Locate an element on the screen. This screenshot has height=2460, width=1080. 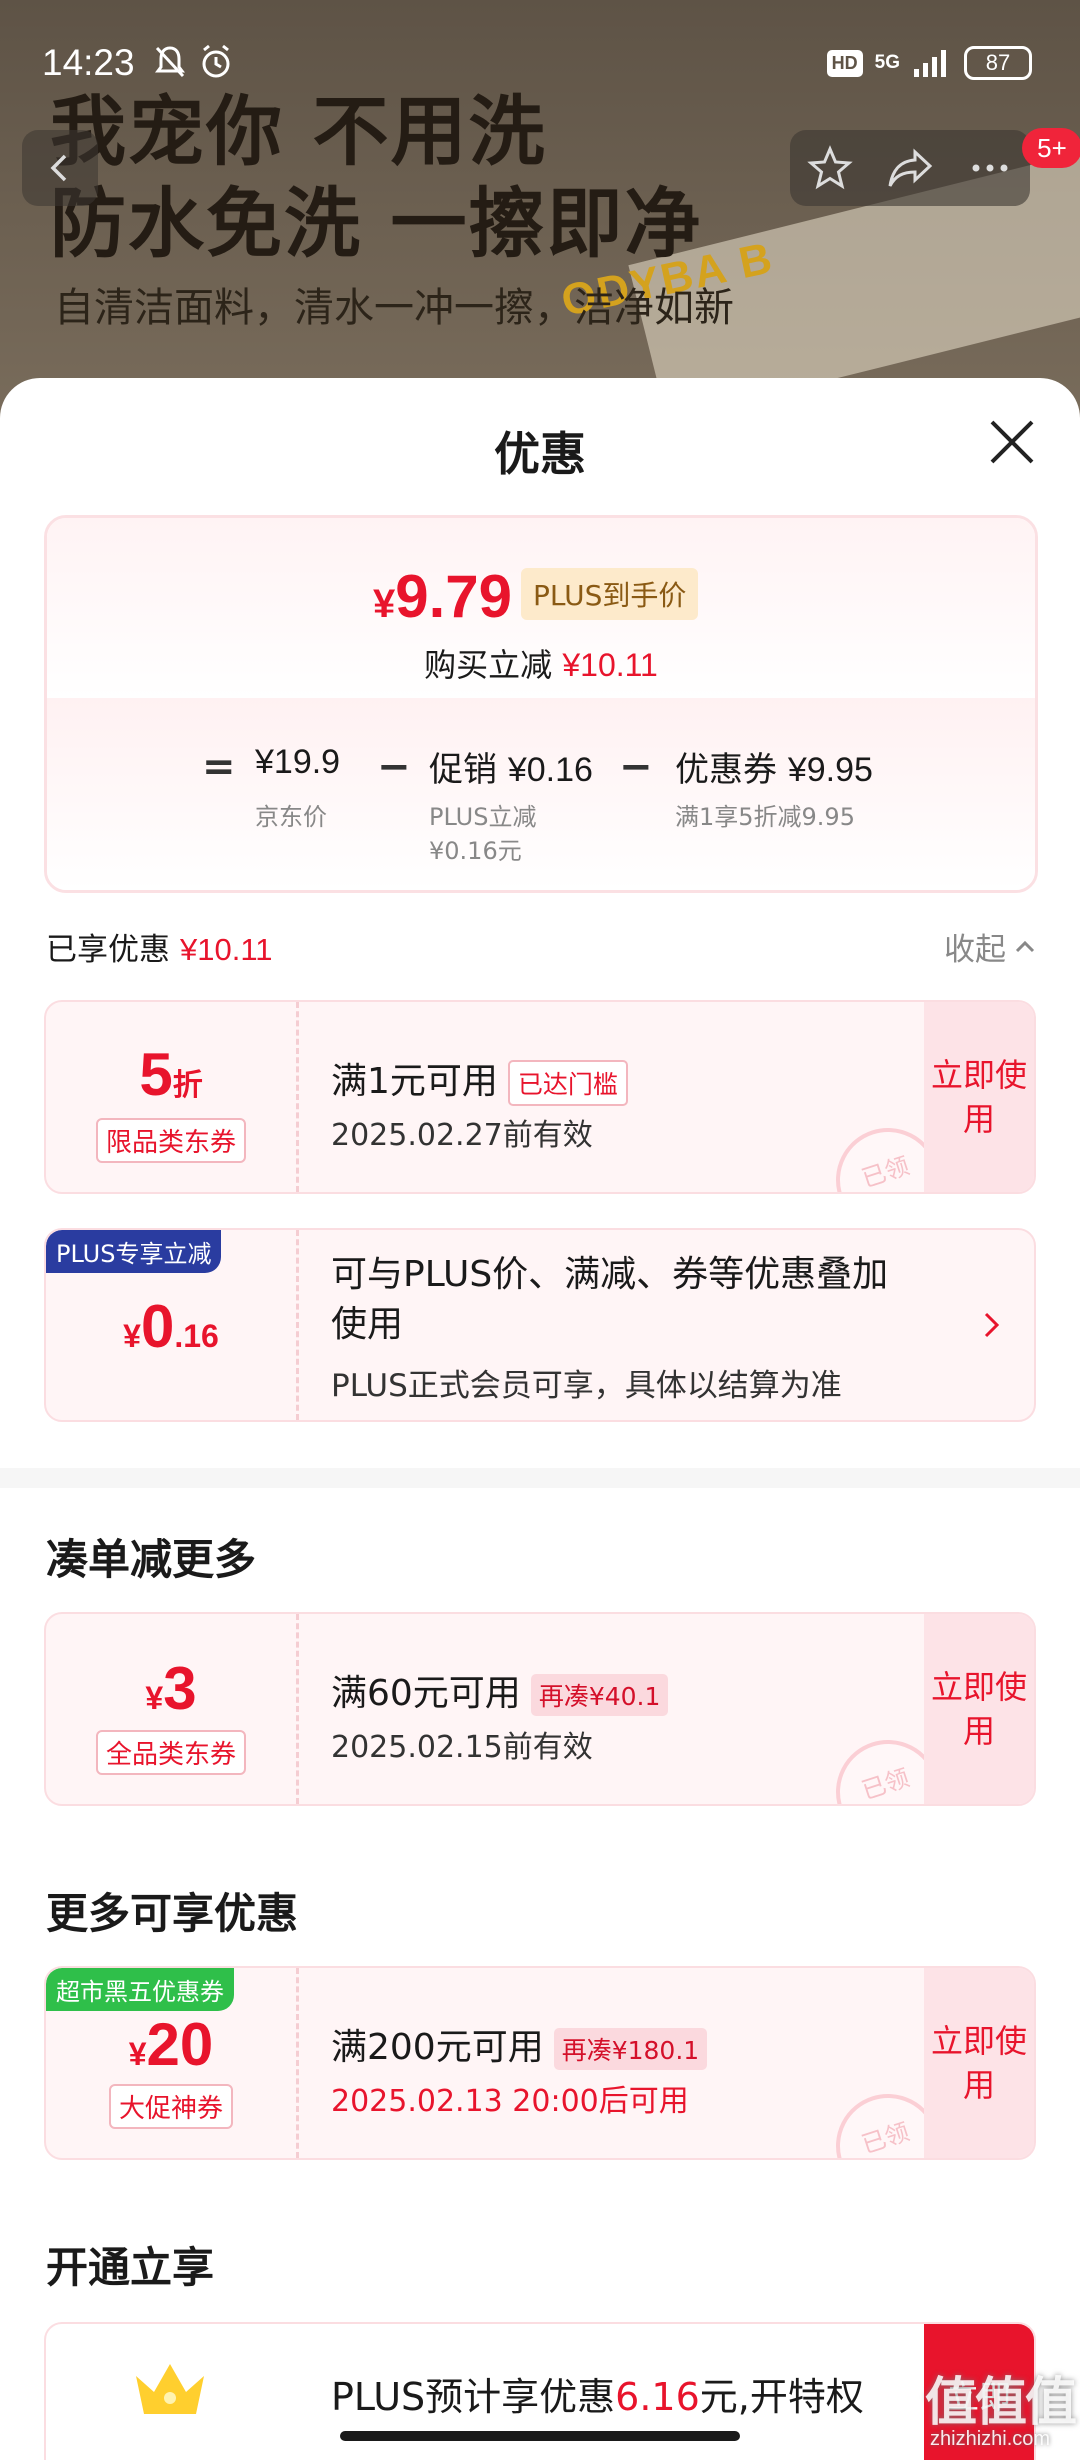
plus-reduce-note: PLUS正式会员可享，具体以结算为准 is located at coordinates (586, 1386).